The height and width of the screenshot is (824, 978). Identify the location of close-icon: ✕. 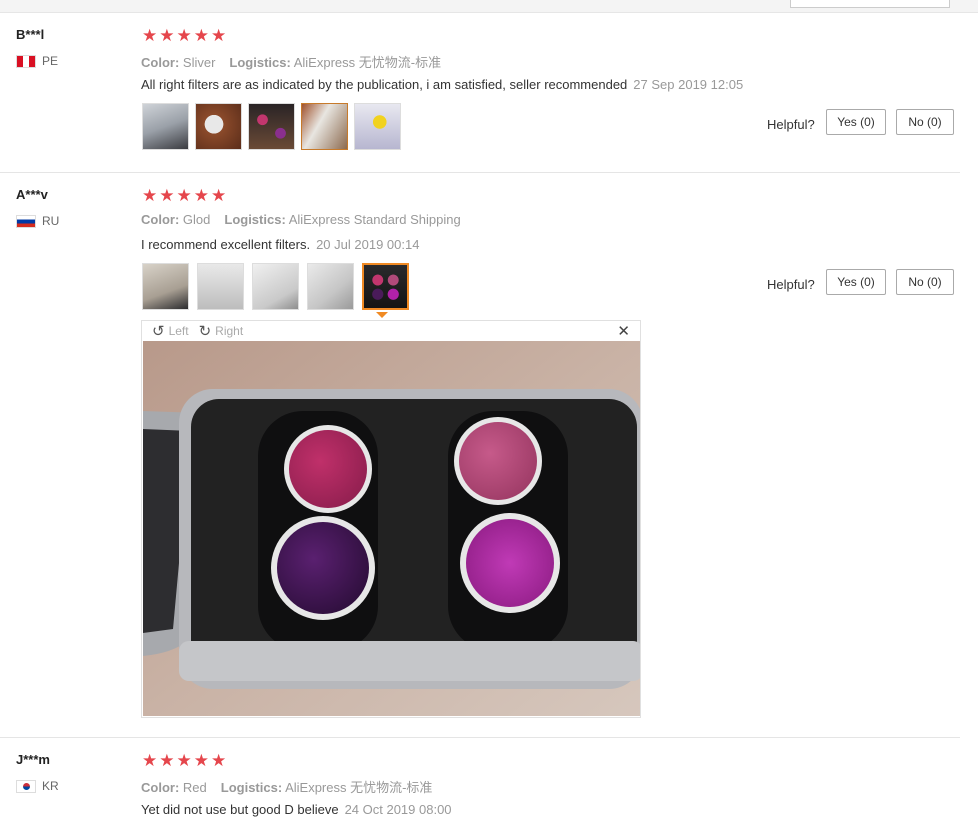
(623, 331).